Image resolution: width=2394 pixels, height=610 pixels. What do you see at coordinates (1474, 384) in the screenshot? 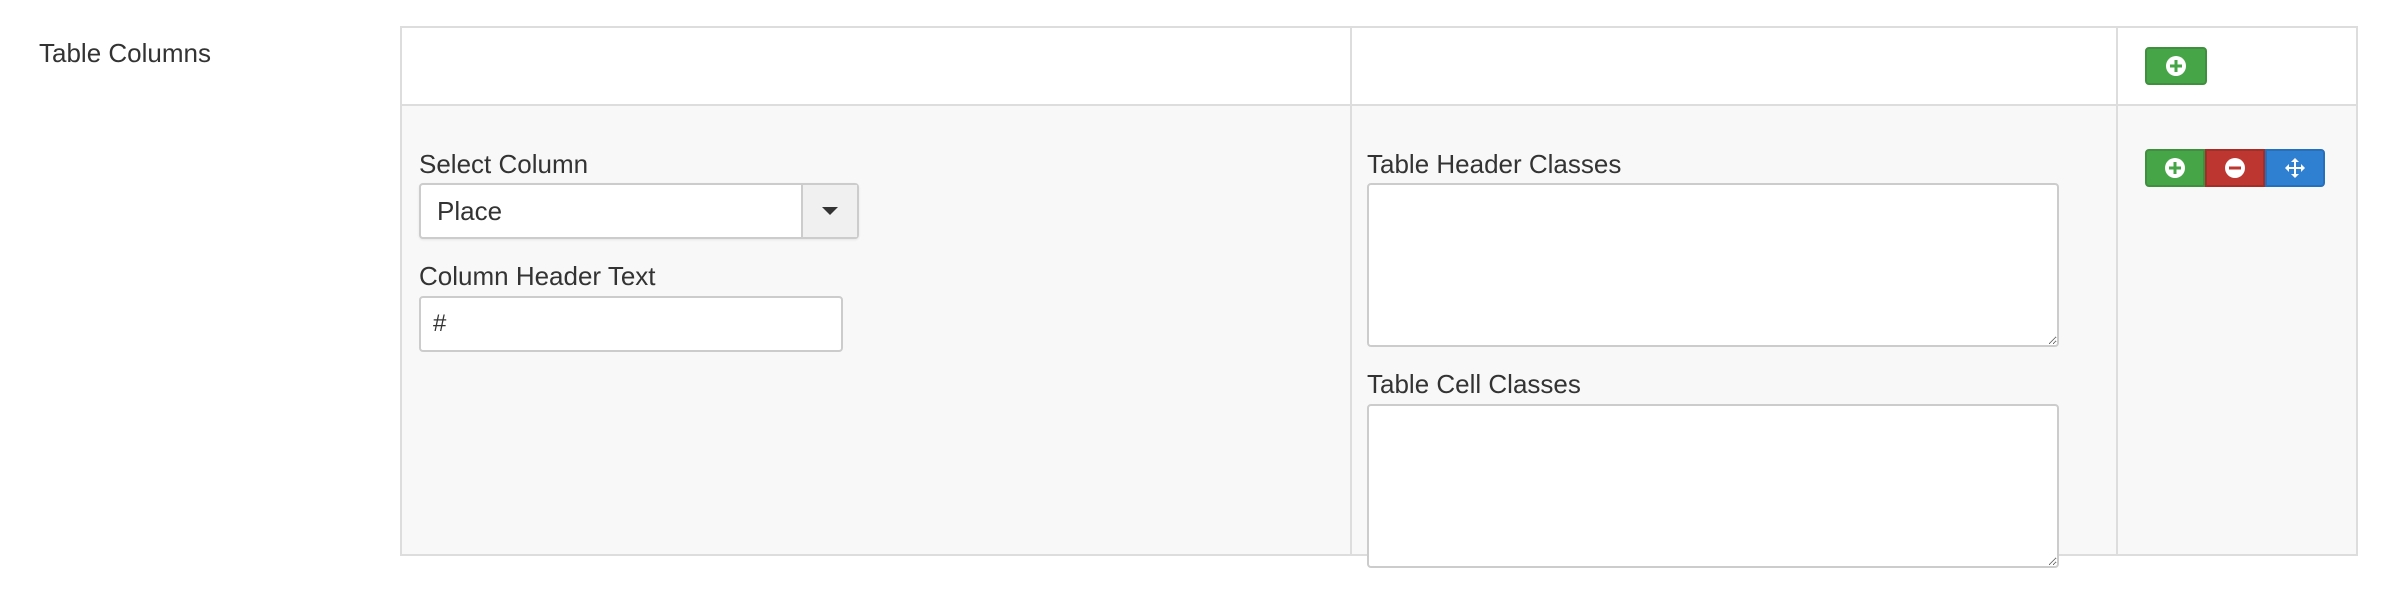
I see `table-cell-classes-label: Table Cell Classes` at bounding box center [1474, 384].